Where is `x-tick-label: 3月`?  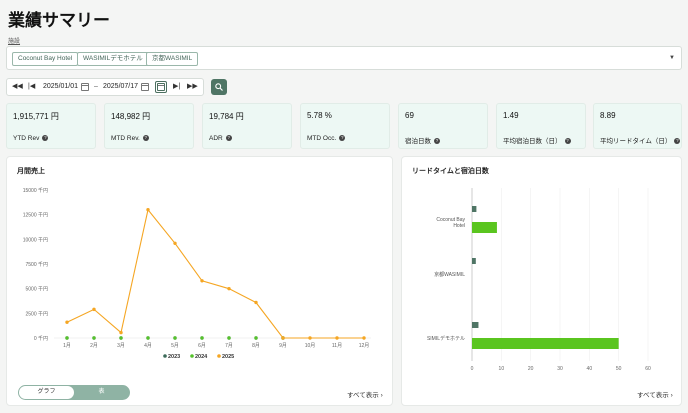 x-tick-label: 3月 is located at coordinates (121, 346).